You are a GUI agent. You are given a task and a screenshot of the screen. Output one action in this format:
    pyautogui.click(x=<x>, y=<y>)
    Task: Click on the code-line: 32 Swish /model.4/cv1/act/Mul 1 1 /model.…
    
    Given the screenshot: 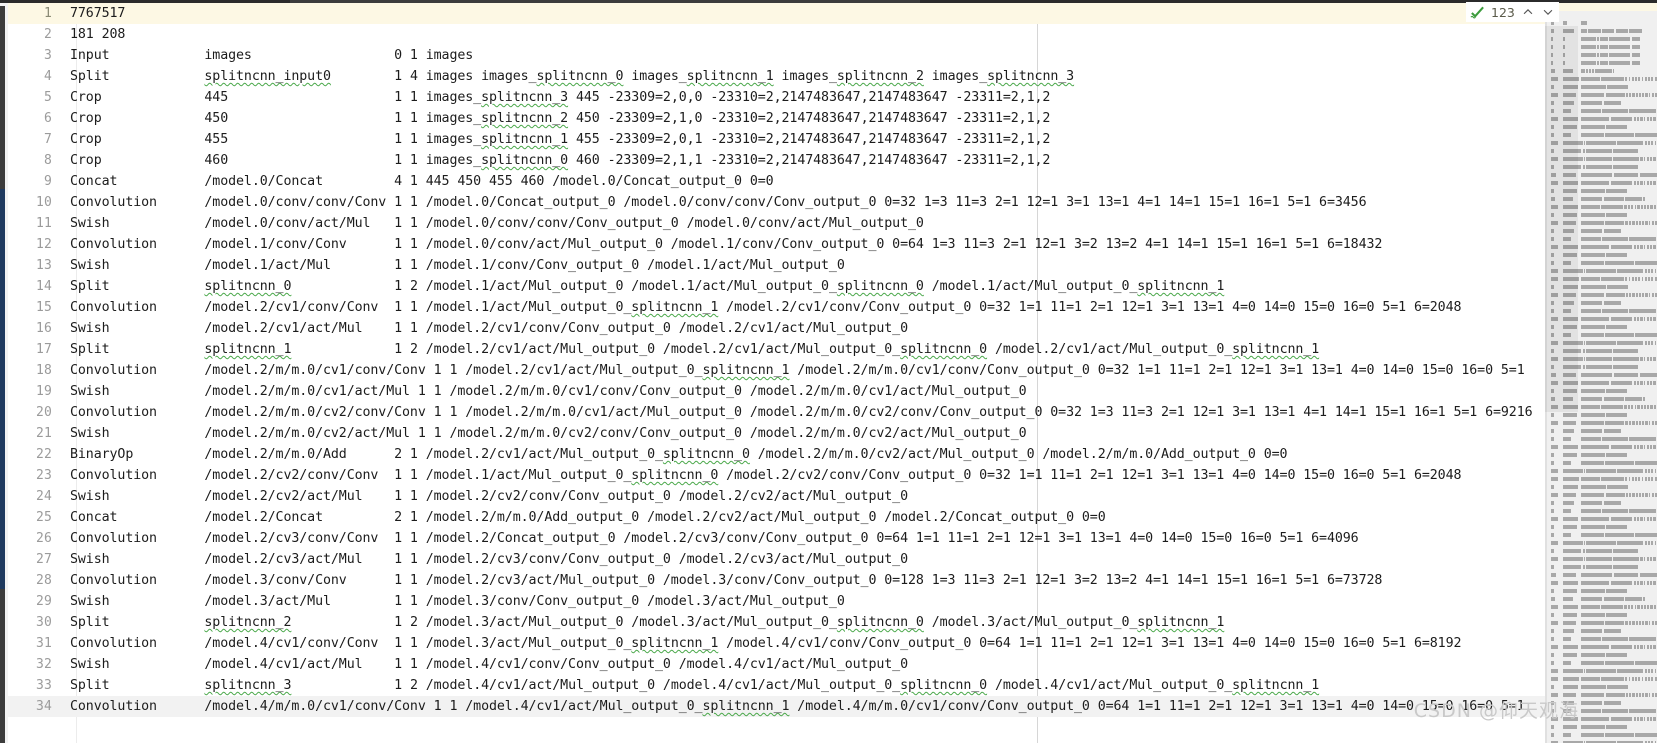 What is the action you would take?
    pyautogui.click(x=776, y=664)
    